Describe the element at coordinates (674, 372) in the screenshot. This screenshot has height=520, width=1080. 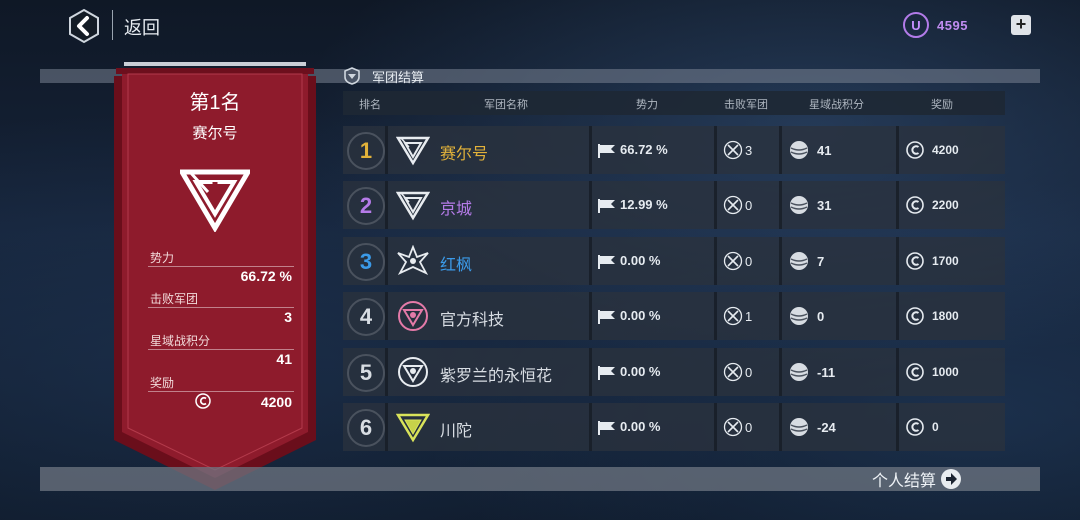
I see `table-row: 5 紫罗兰的永恒花 0.00 % 0 -11 1000` at that location.